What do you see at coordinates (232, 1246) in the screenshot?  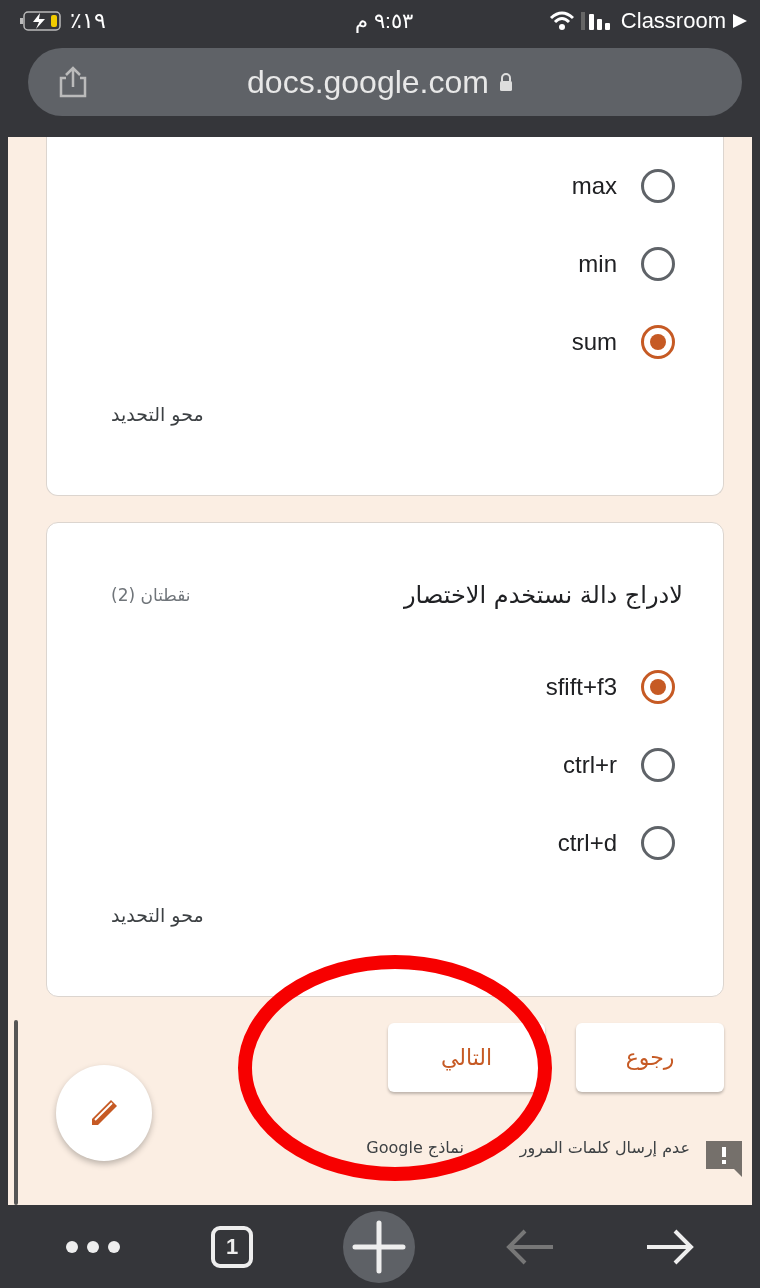 I see `tabs-button: 1` at bounding box center [232, 1246].